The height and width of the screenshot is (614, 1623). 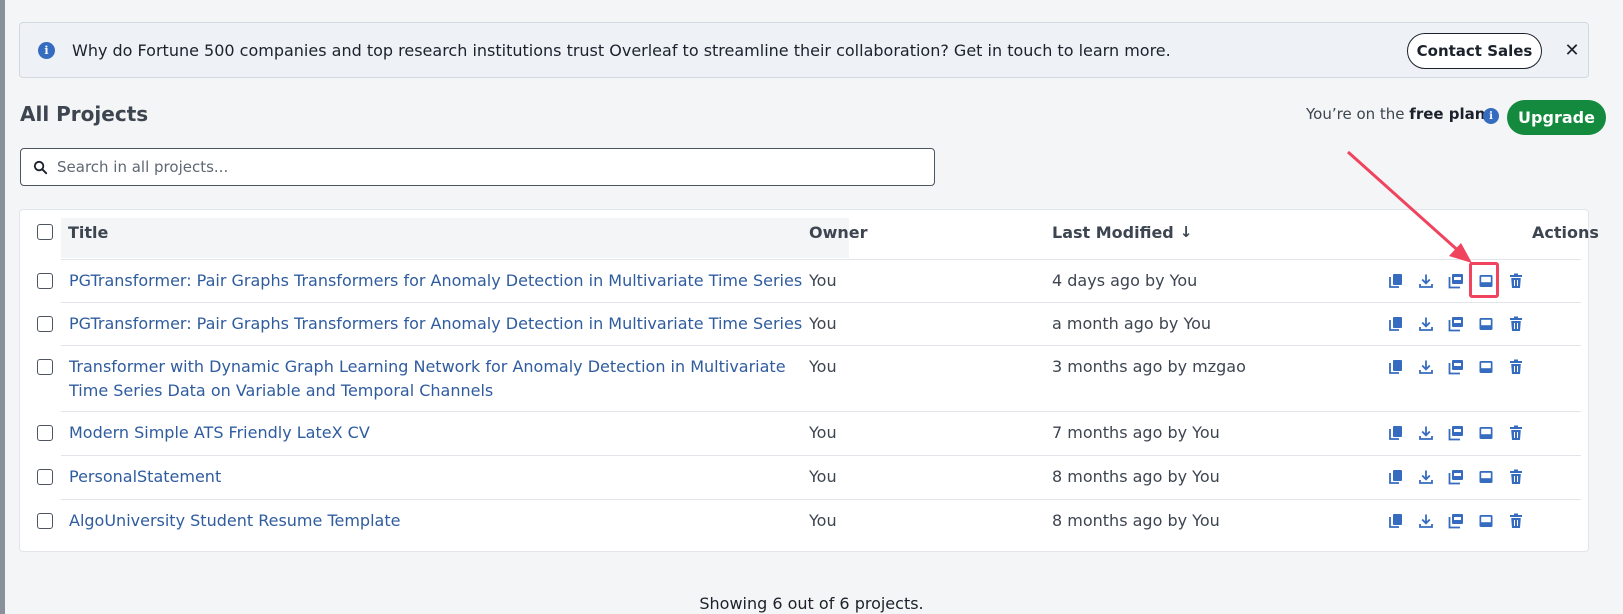 I want to click on last-modified-label: Last Modified, so click(x=1113, y=232).